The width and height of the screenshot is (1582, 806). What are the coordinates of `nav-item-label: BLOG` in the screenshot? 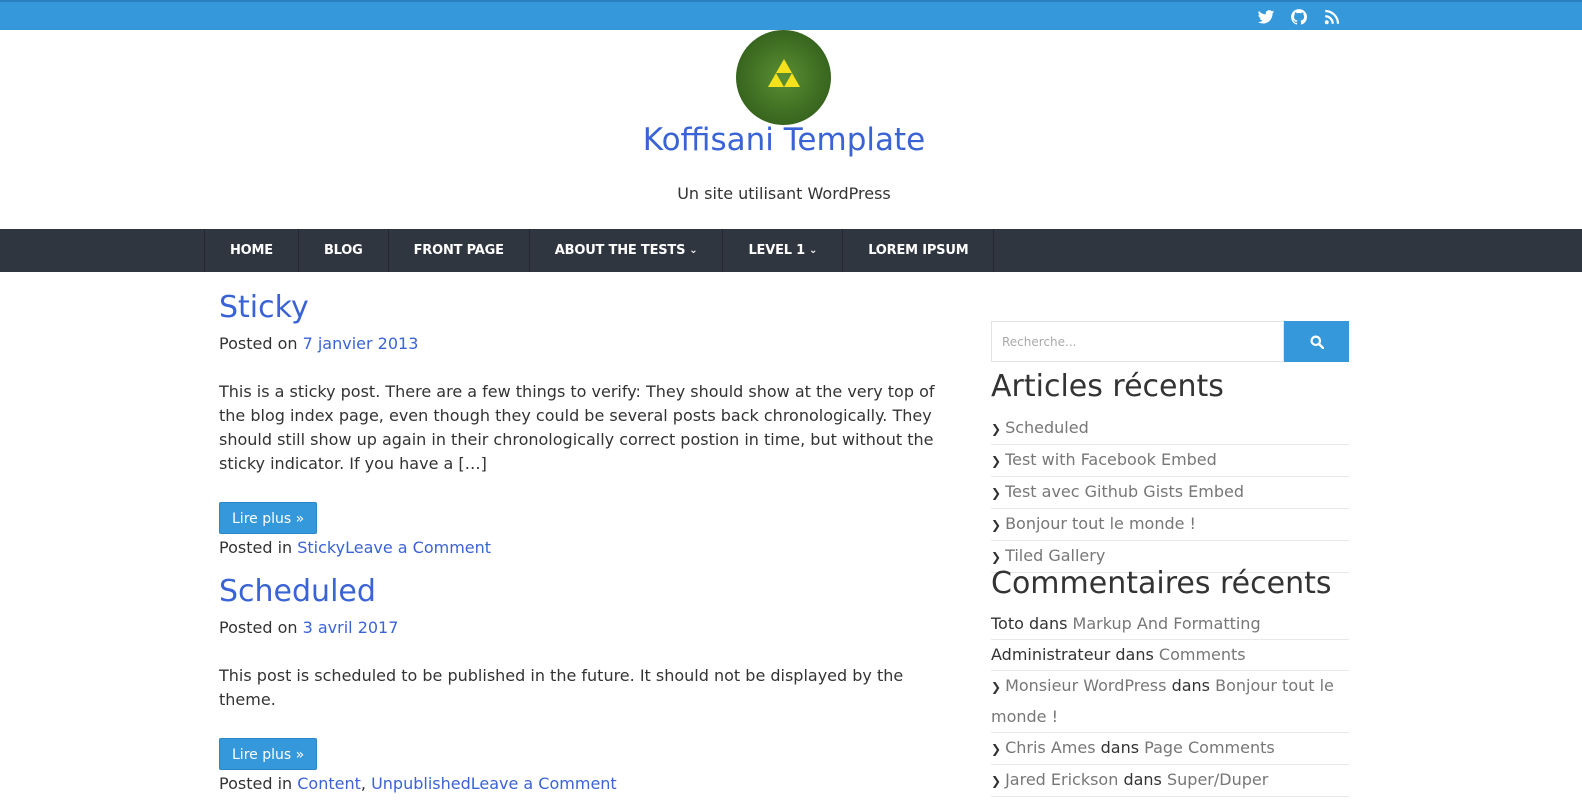 It's located at (343, 250).